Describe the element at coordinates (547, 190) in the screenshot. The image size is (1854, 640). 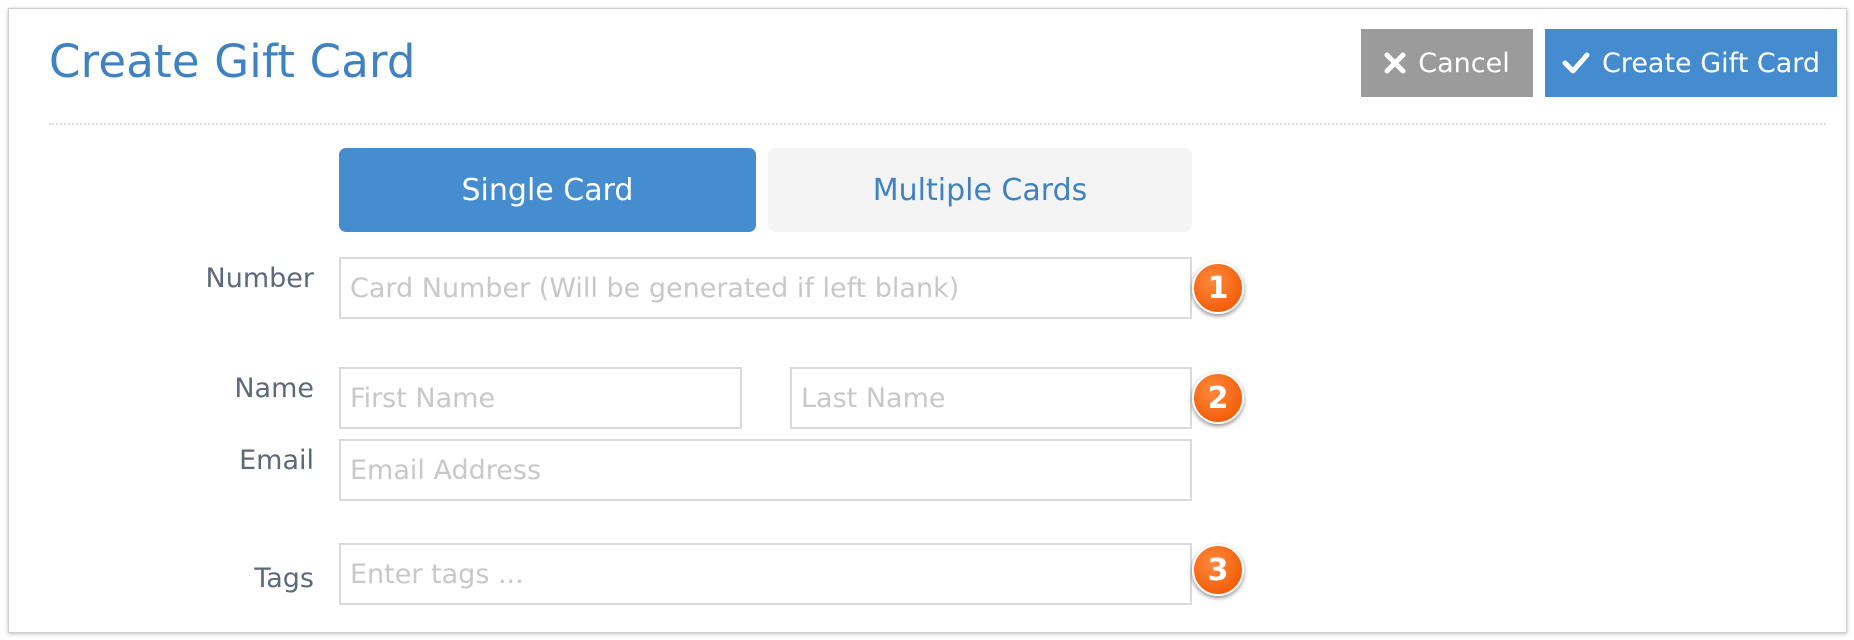
I see `tab-single-card: Single Card` at that location.